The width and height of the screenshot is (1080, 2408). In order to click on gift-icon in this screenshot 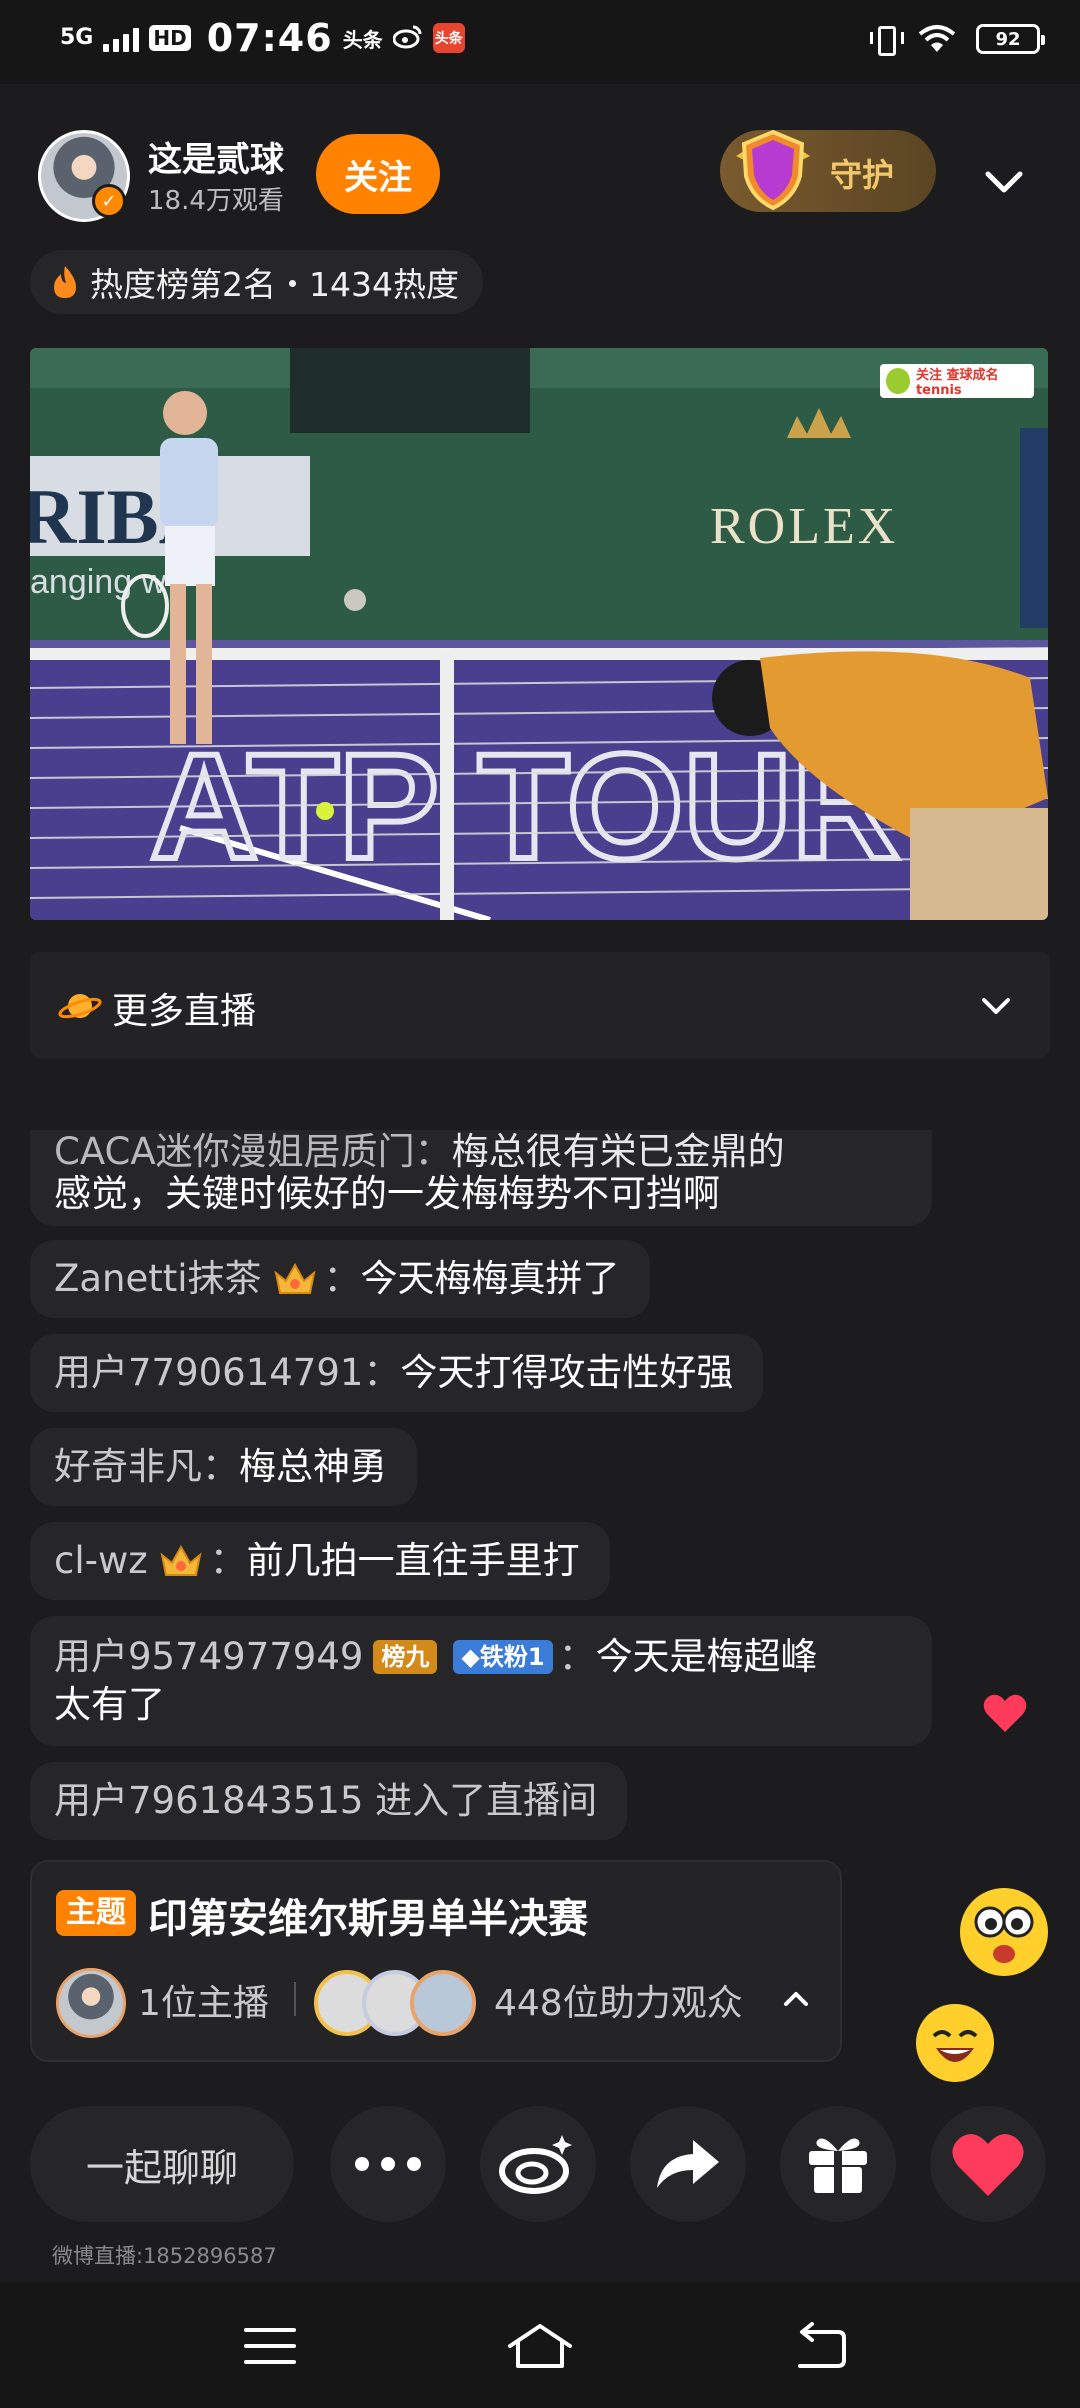, I will do `click(838, 2165)`.